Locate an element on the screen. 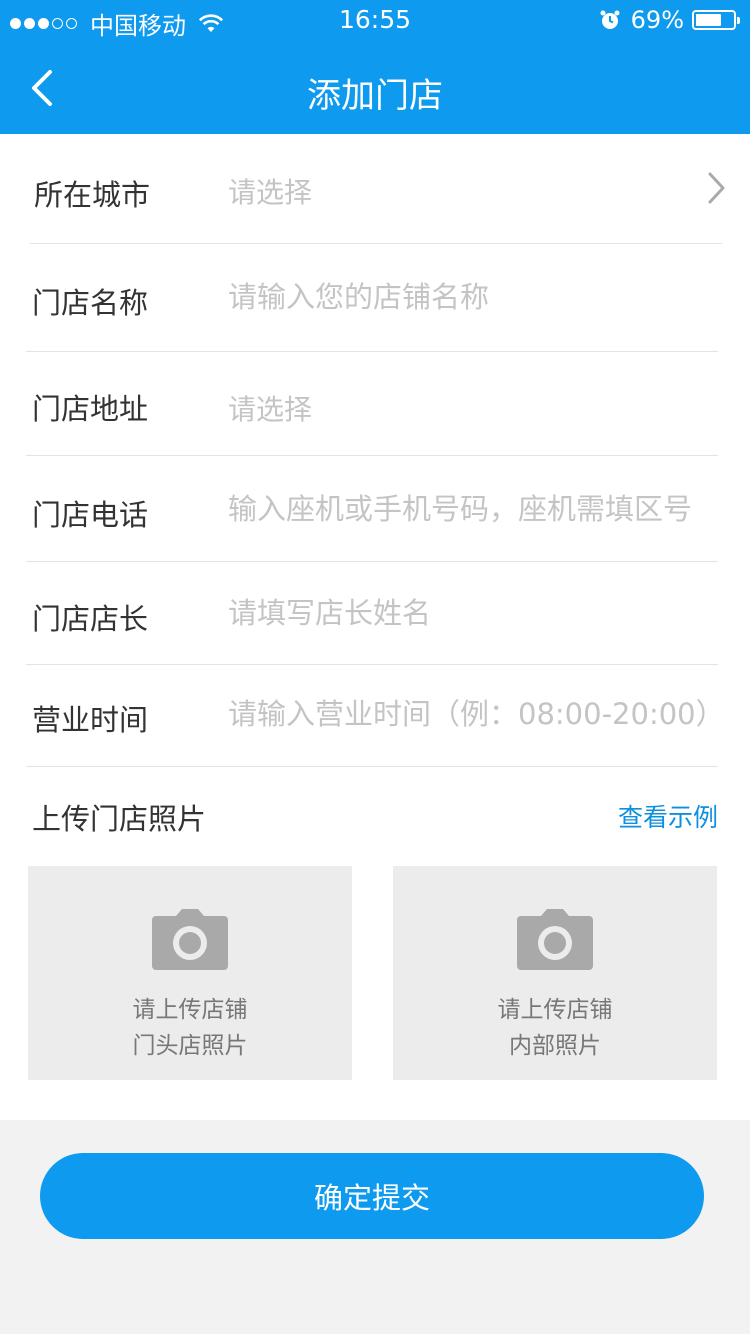 This screenshot has width=750, height=1334. form-row-city: 所在城市 请选择 is located at coordinates (377, 189).